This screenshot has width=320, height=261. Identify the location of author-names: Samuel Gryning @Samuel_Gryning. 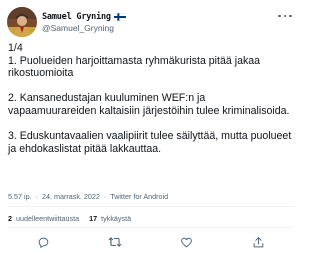
(84, 22).